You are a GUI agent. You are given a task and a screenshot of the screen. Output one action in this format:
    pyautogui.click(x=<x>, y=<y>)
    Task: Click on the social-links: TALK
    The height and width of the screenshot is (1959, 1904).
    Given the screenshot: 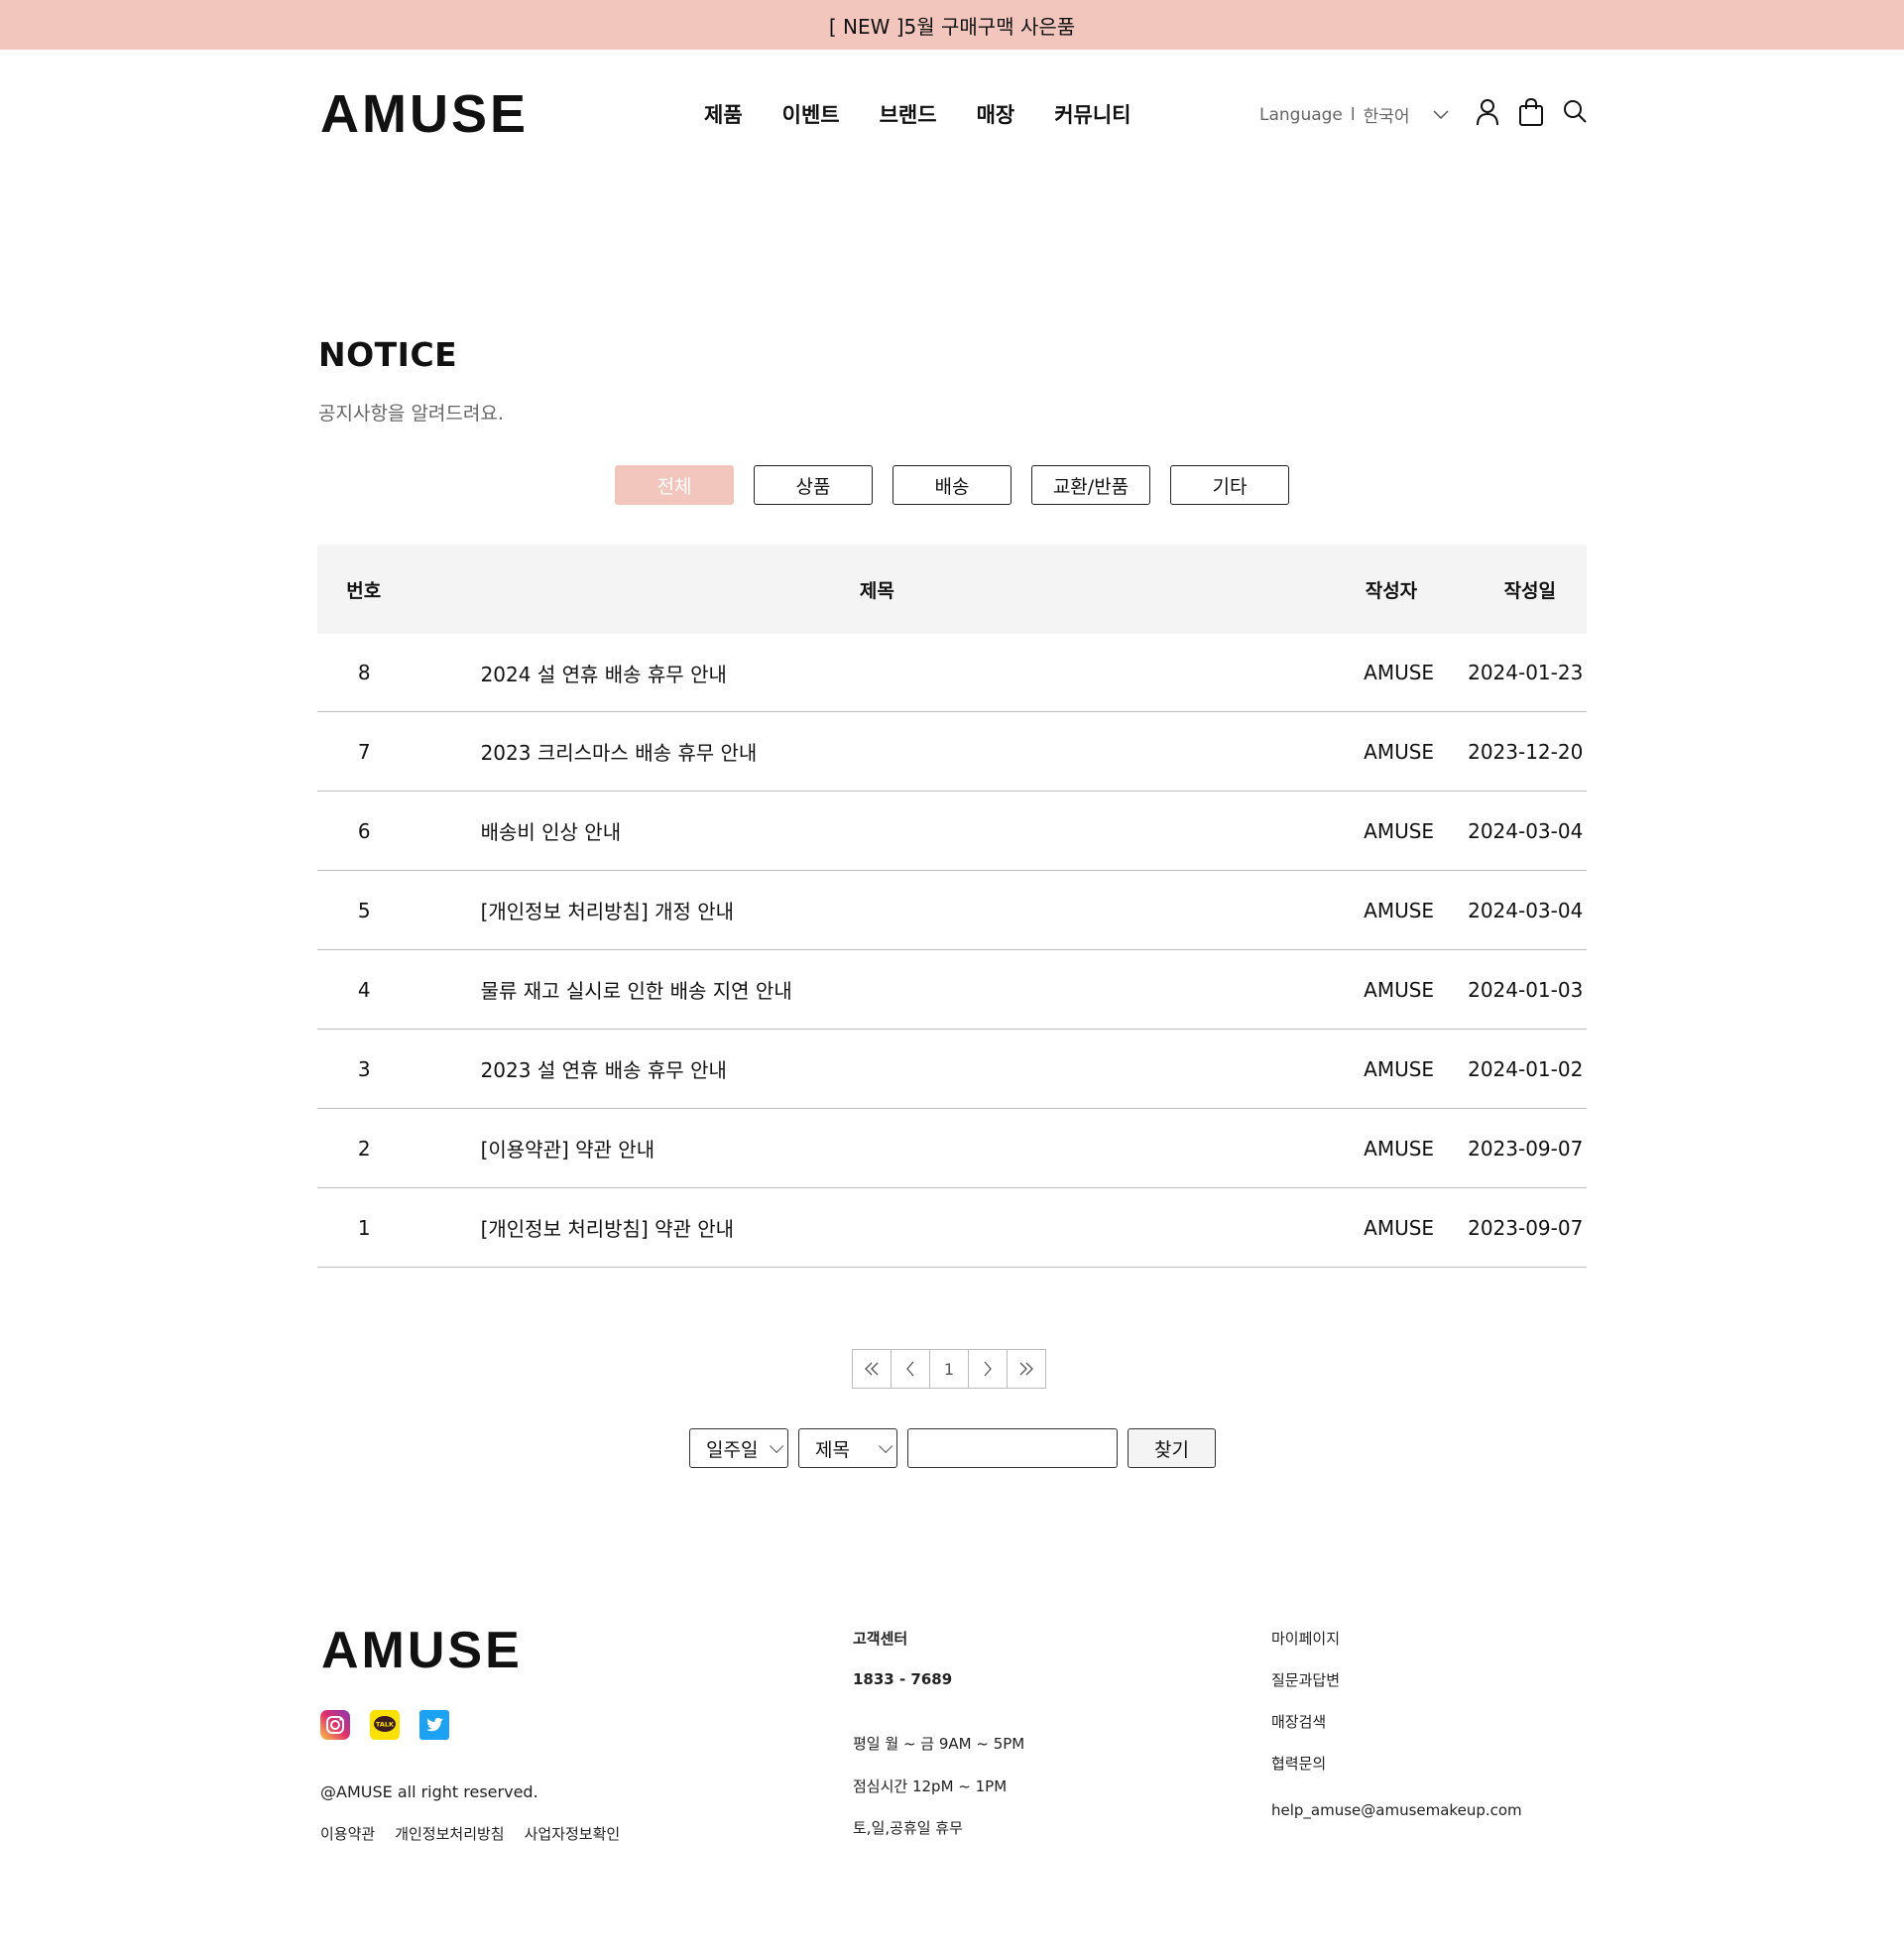 What is the action you would take?
    pyautogui.click(x=384, y=1725)
    